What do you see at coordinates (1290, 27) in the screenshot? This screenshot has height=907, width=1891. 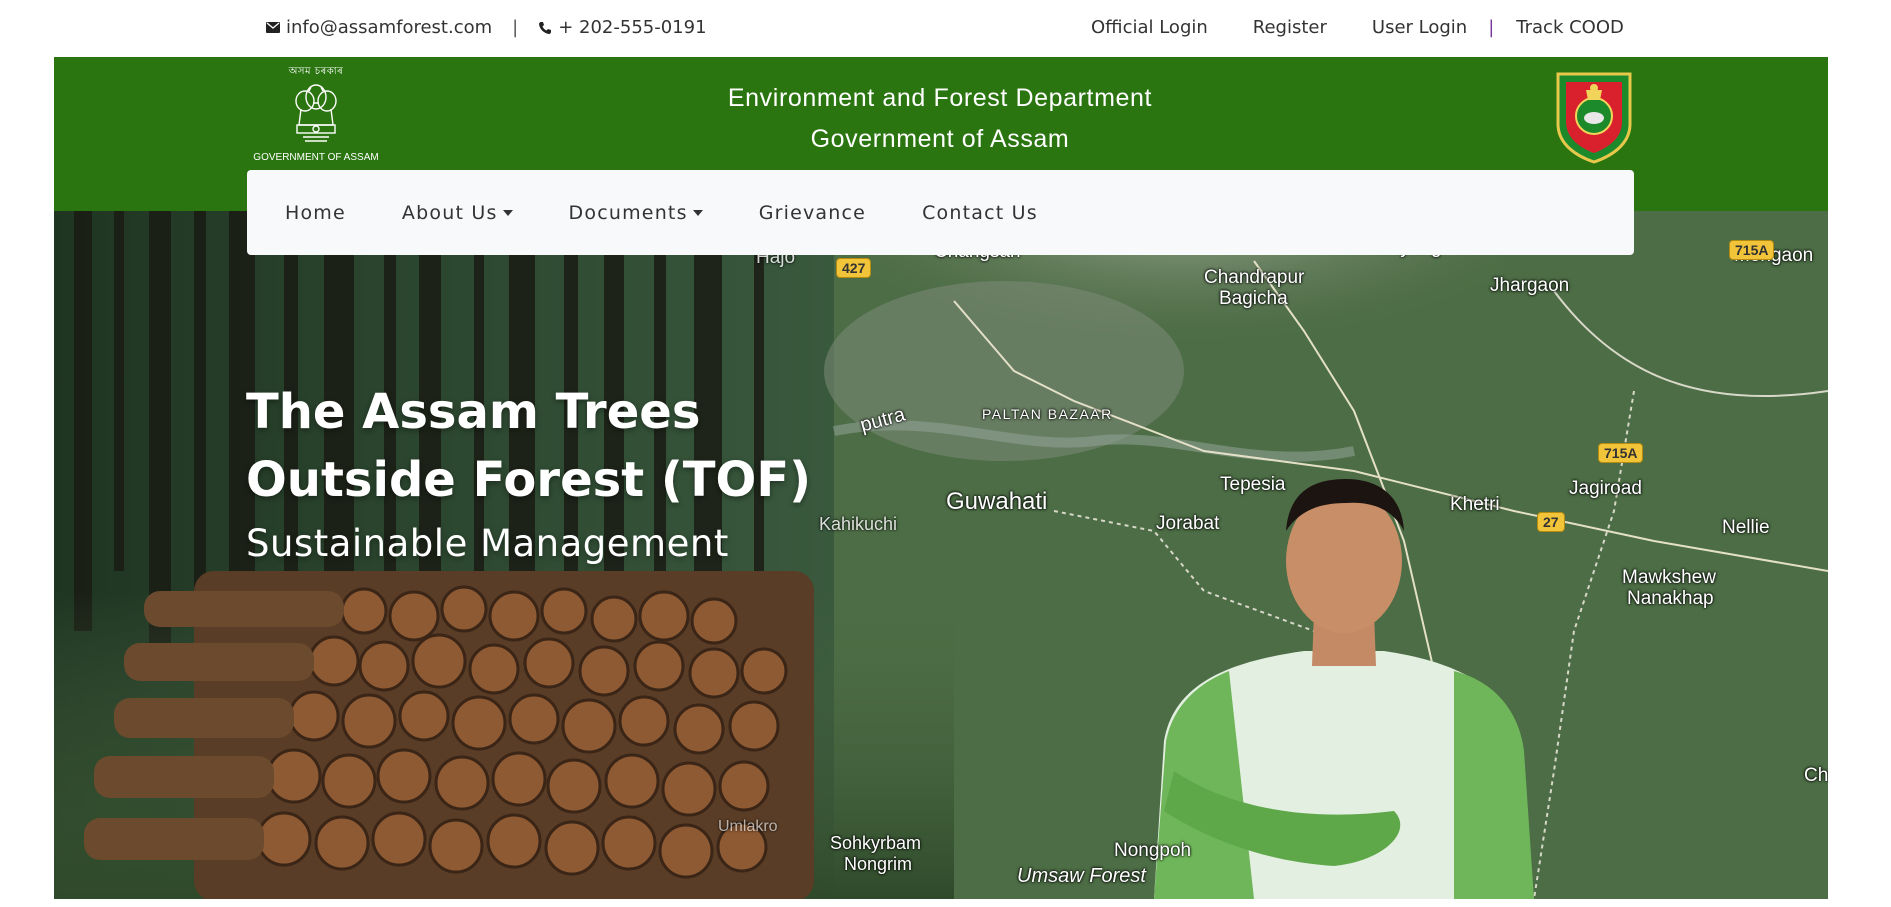 I see `register-link: Register` at bounding box center [1290, 27].